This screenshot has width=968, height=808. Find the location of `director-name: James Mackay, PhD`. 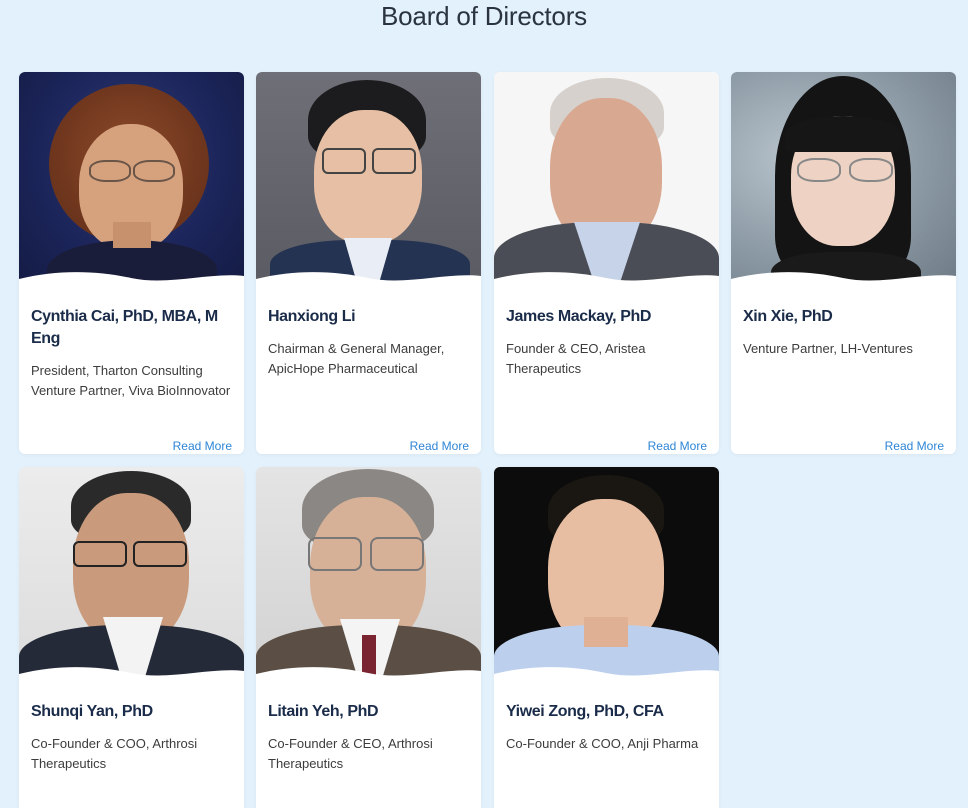

director-name: James Mackay, PhD is located at coordinates (578, 316).